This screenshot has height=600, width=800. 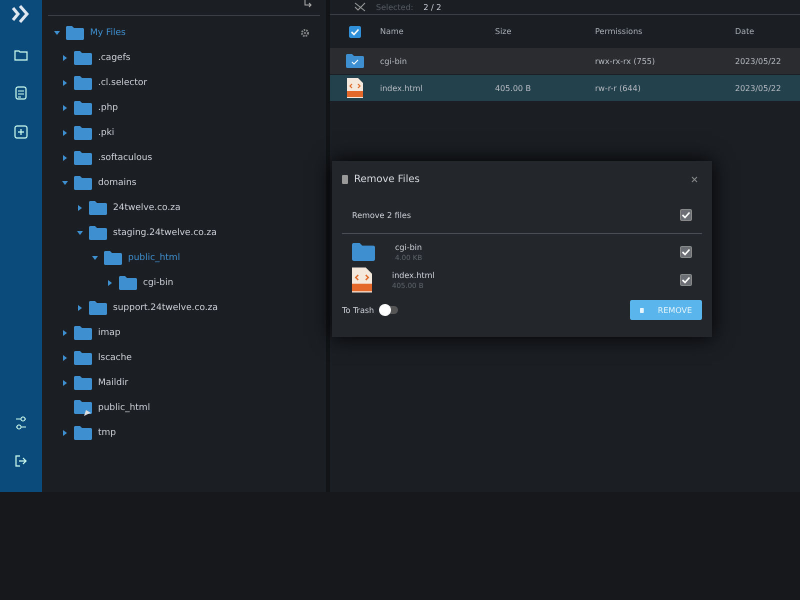 I want to click on remove-summary: Remove 2 files, so click(x=381, y=215).